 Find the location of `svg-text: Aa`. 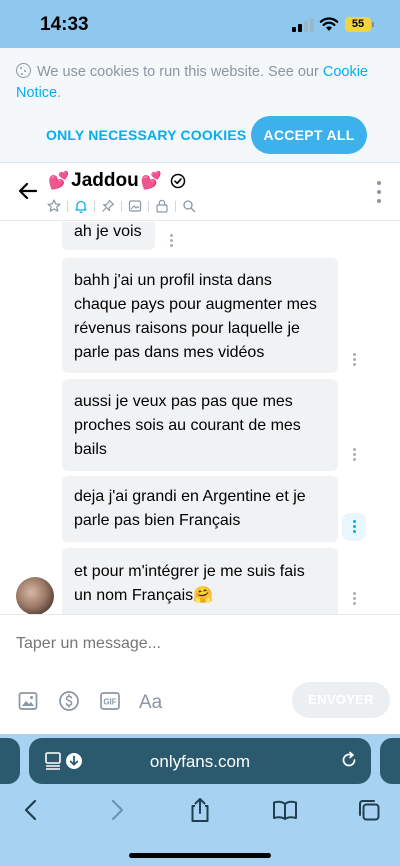

svg-text: Aa is located at coordinates (151, 702).